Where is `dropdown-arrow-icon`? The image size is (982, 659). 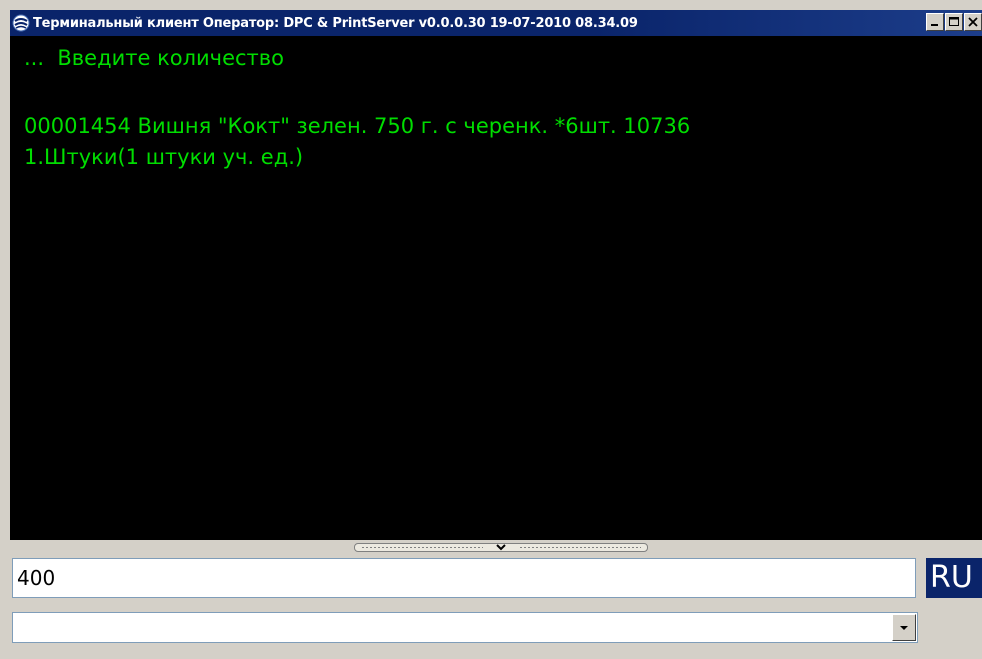 dropdown-arrow-icon is located at coordinates (904, 627).